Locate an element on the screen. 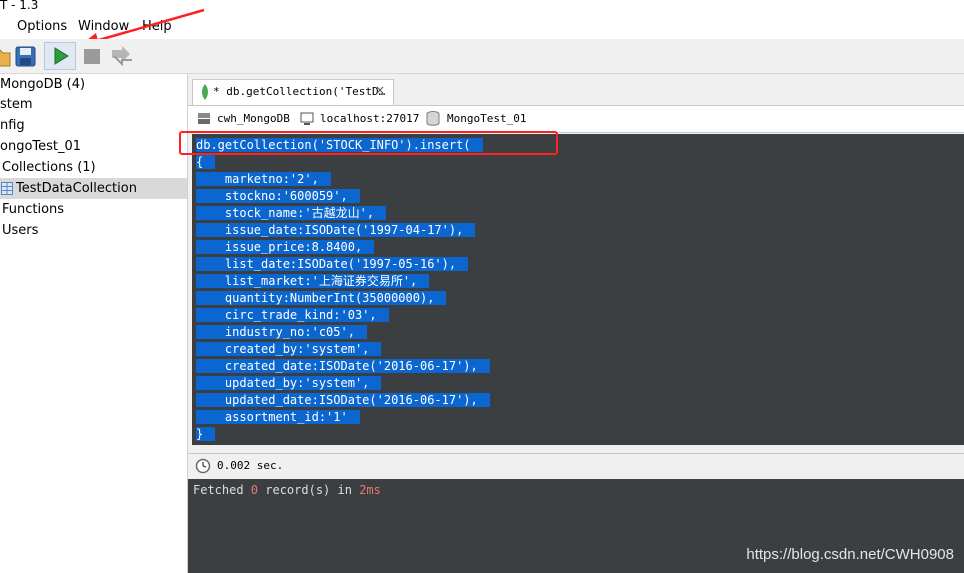 This screenshot has height=573, width=964. save-icon is located at coordinates (28, 56).